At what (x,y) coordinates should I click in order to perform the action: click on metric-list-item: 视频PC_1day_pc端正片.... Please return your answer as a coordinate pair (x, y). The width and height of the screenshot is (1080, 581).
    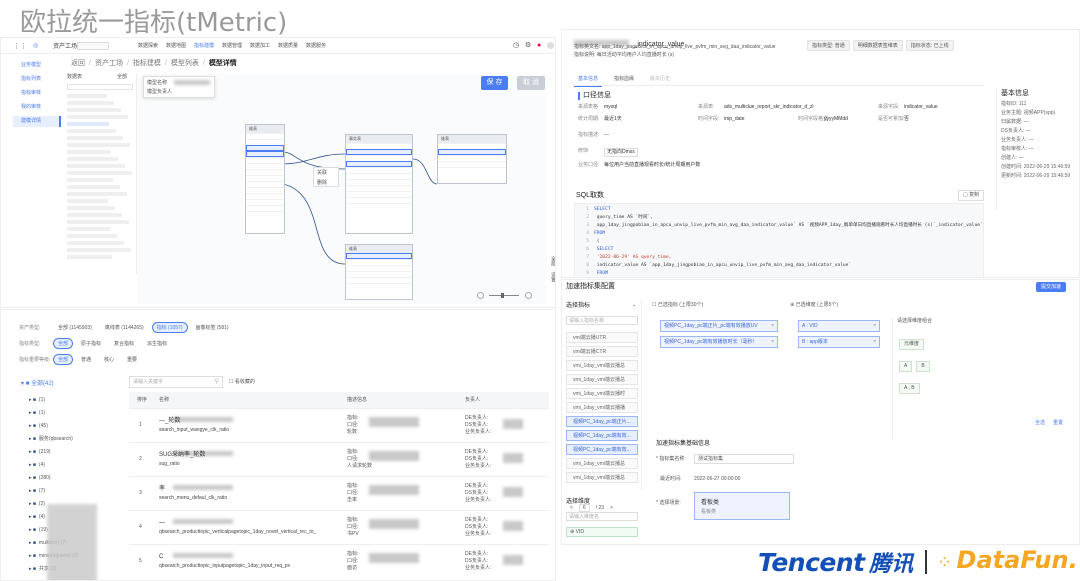
    Looking at the image, I should click on (602, 421).